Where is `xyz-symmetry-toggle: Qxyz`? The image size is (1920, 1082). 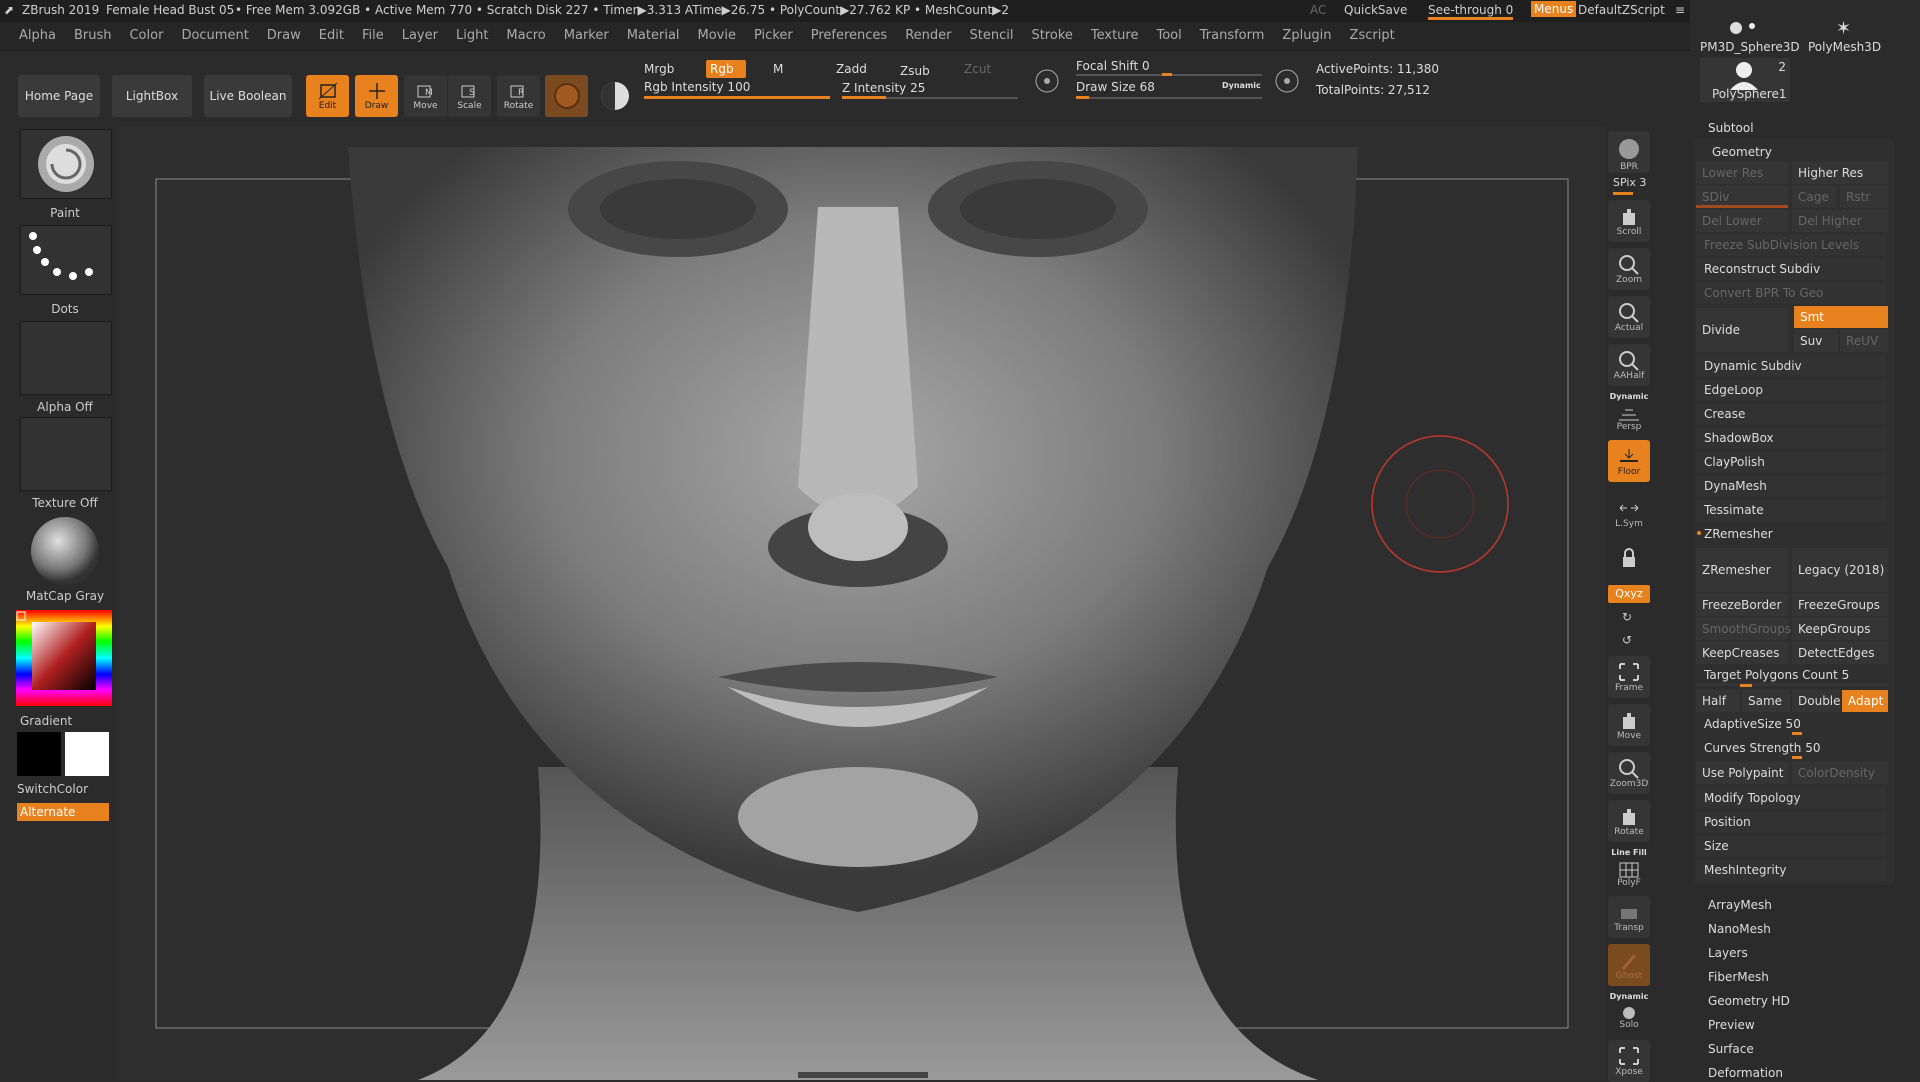 xyz-symmetry-toggle: Qxyz is located at coordinates (1629, 594).